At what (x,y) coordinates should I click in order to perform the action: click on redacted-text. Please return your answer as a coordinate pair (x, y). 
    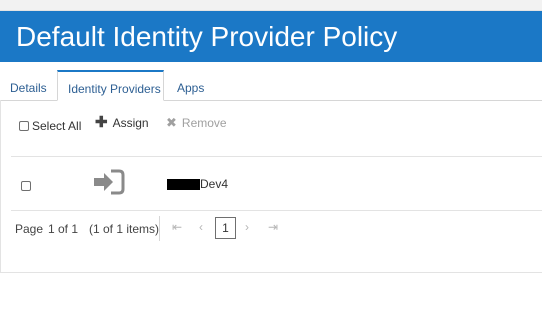
    Looking at the image, I should click on (183, 184).